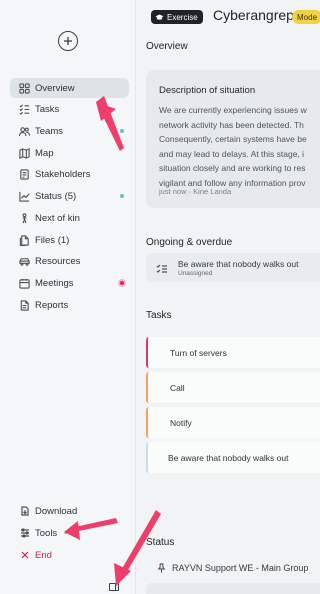 The height and width of the screenshot is (594, 320). Describe the element at coordinates (24, 174) in the screenshot. I see `stakeholders-icon` at that location.